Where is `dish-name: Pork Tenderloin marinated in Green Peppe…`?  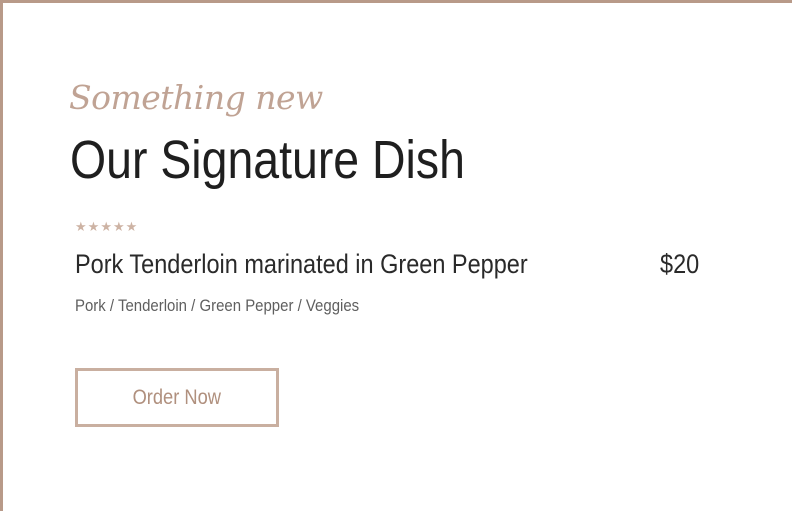
dish-name: Pork Tenderloin marinated in Green Peppe… is located at coordinates (301, 264).